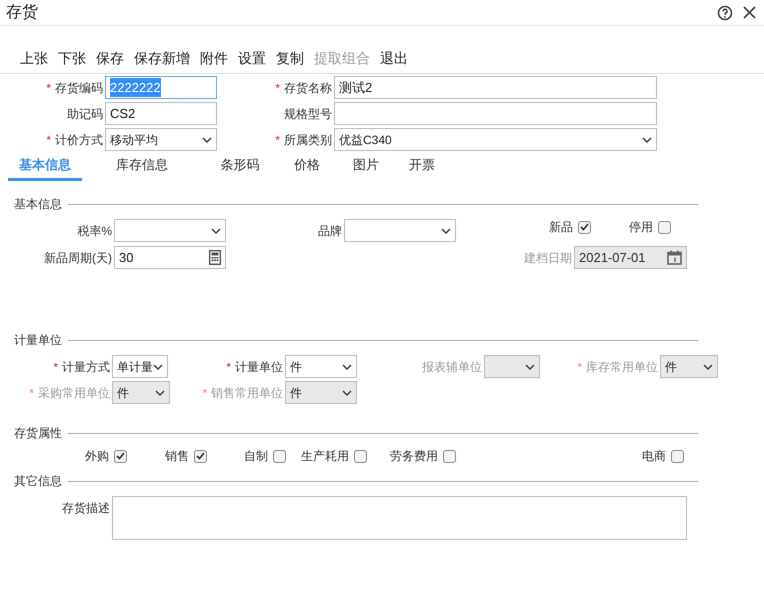 The height and width of the screenshot is (613, 764). What do you see at coordinates (38, 433) in the screenshot?
I see `section-heading: 存货属性` at bounding box center [38, 433].